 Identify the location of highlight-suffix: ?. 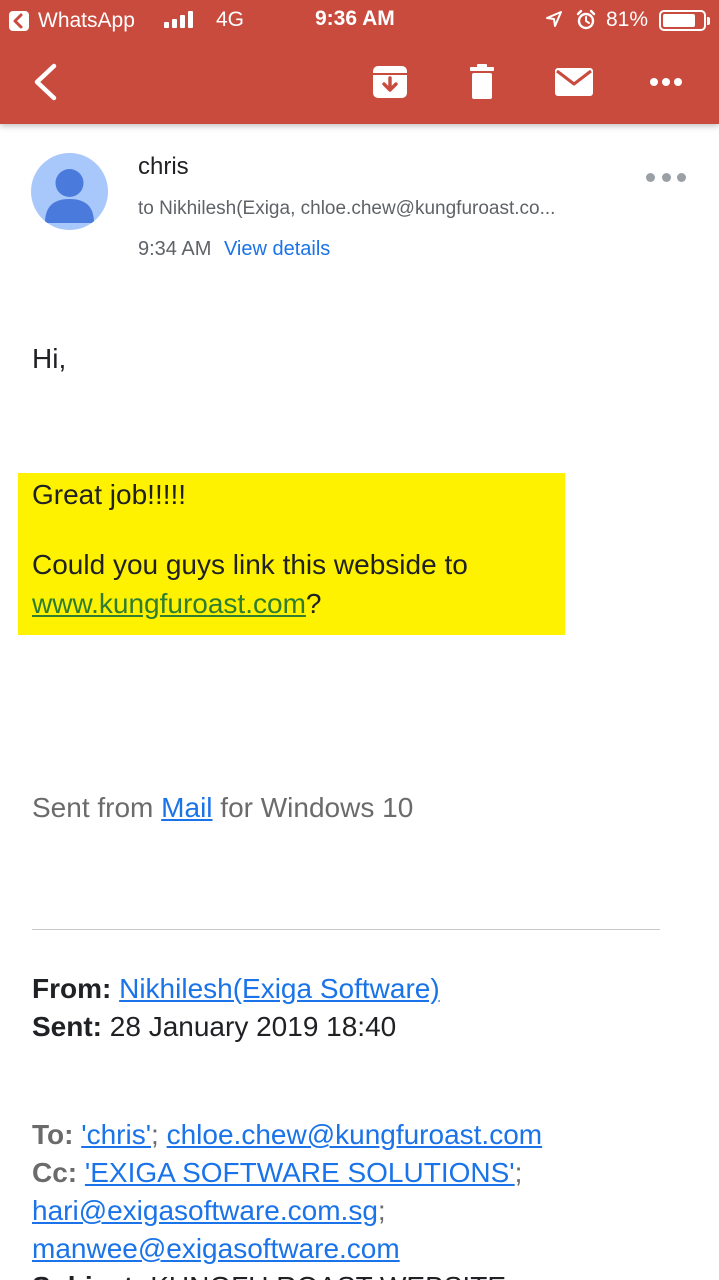
(313, 603).